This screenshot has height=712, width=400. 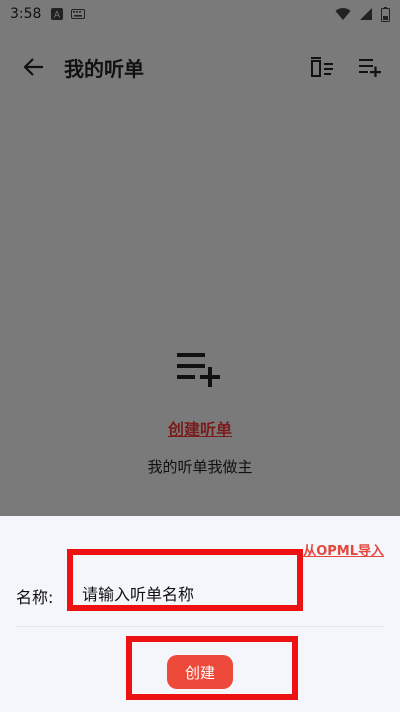 What do you see at coordinates (200, 626) in the screenshot?
I see `divider` at bounding box center [200, 626].